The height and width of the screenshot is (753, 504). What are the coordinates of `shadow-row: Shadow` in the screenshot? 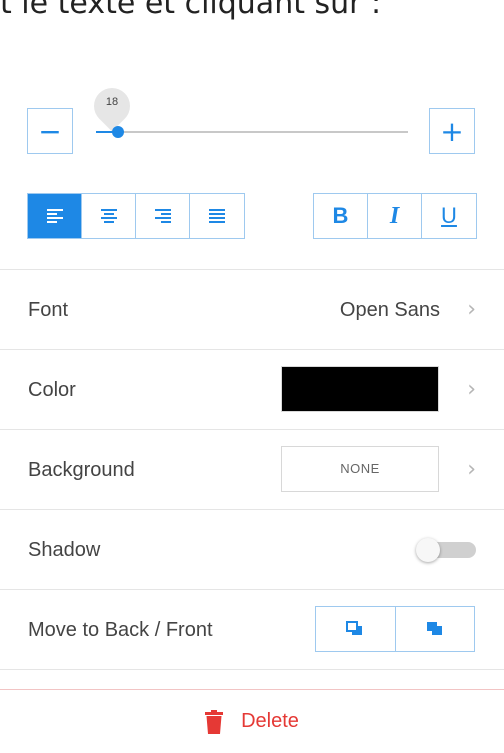 It's located at (252, 549).